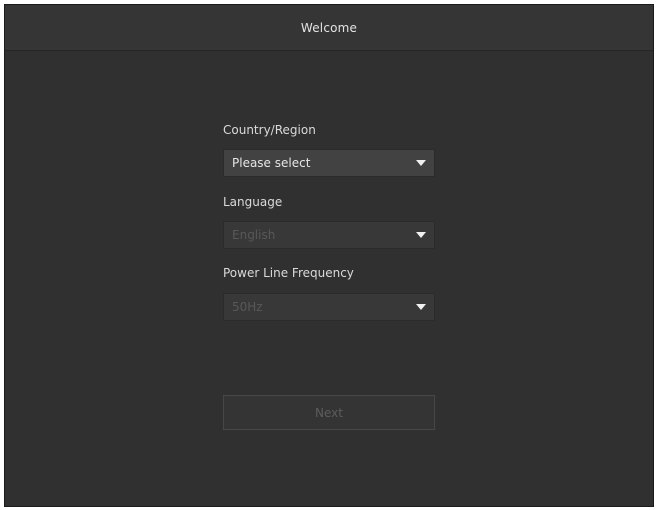  Describe the element at coordinates (247, 307) in the screenshot. I see `power-line-frequency-value: 50Hz` at that location.